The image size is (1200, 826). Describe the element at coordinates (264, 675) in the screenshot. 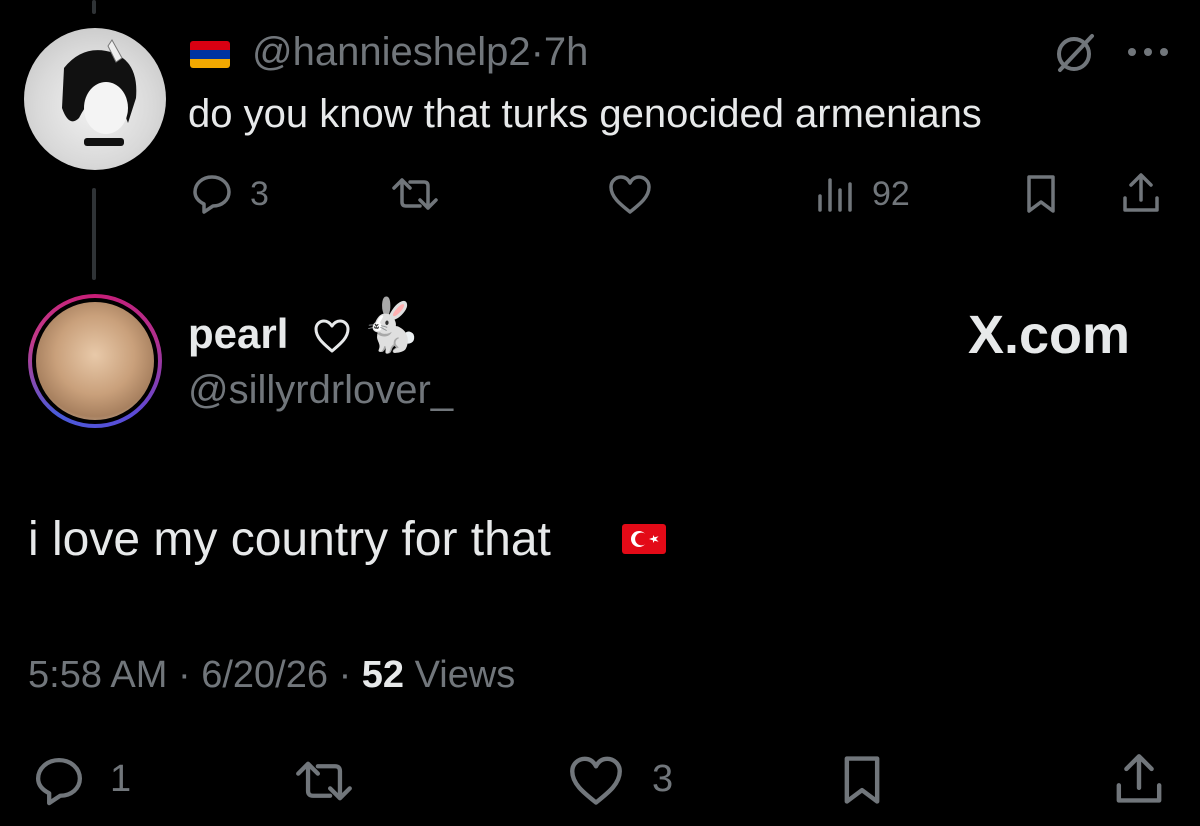

I see `tweet-date: 6/20/26` at that location.